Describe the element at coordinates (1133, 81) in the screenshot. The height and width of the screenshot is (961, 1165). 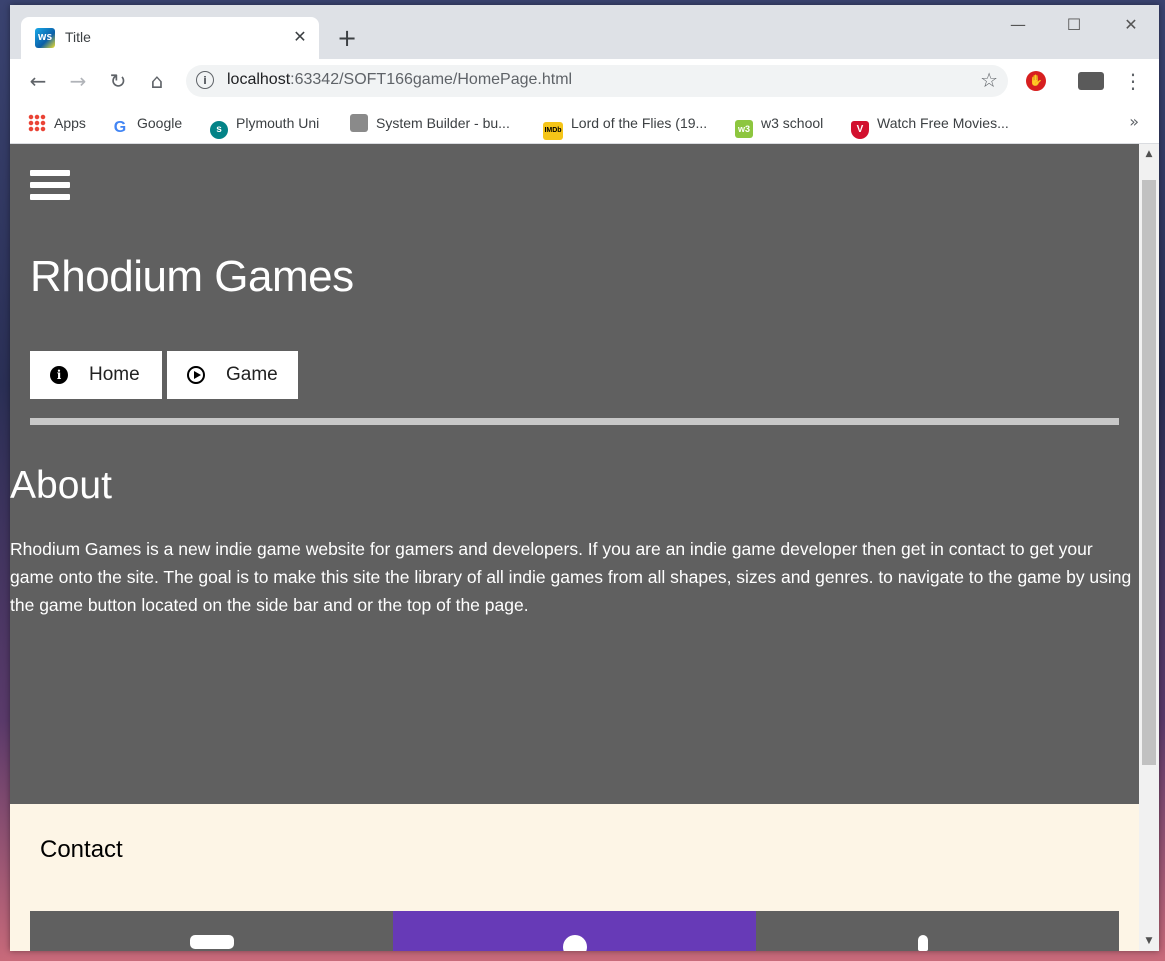
I see `browser-menu-icon: ⋮` at that location.